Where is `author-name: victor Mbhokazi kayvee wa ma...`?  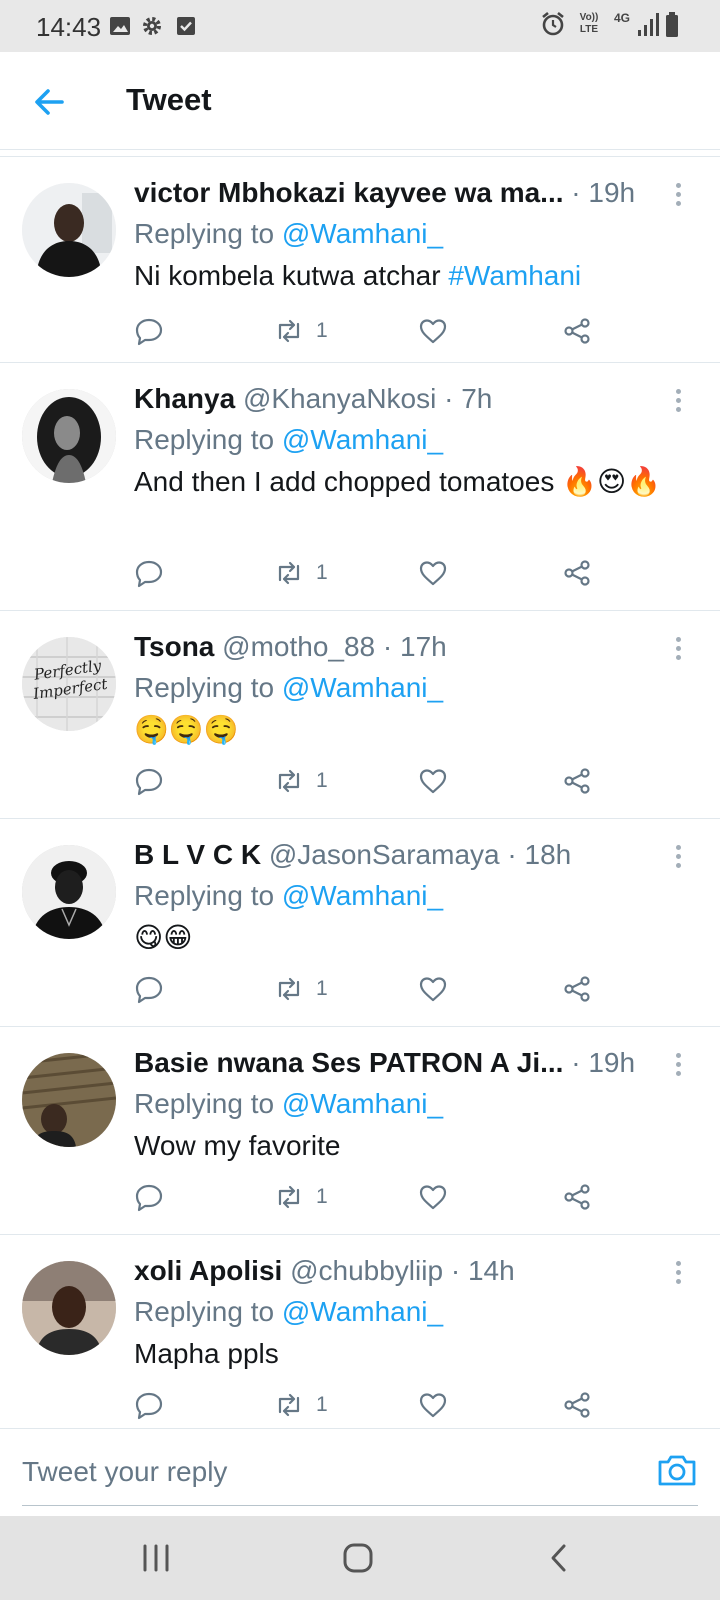 author-name: victor Mbhokazi kayvee wa ma... is located at coordinates (349, 192).